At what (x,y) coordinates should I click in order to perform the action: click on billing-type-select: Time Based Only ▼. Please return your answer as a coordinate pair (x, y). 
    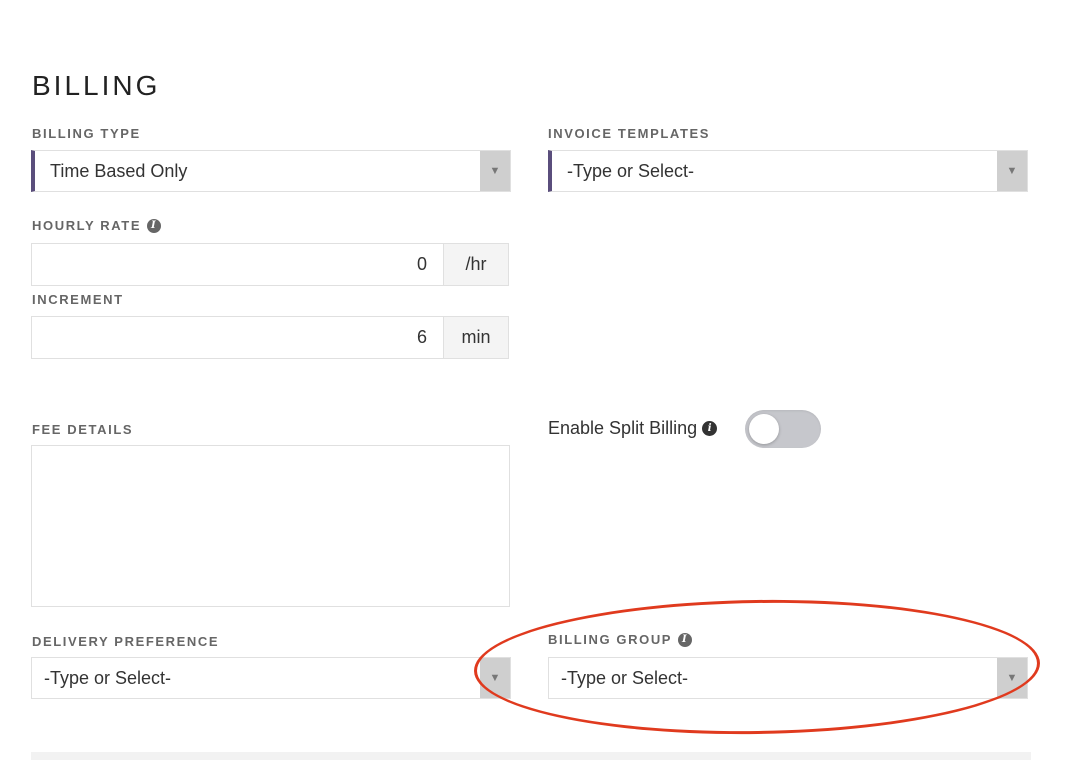
    Looking at the image, I should click on (271, 171).